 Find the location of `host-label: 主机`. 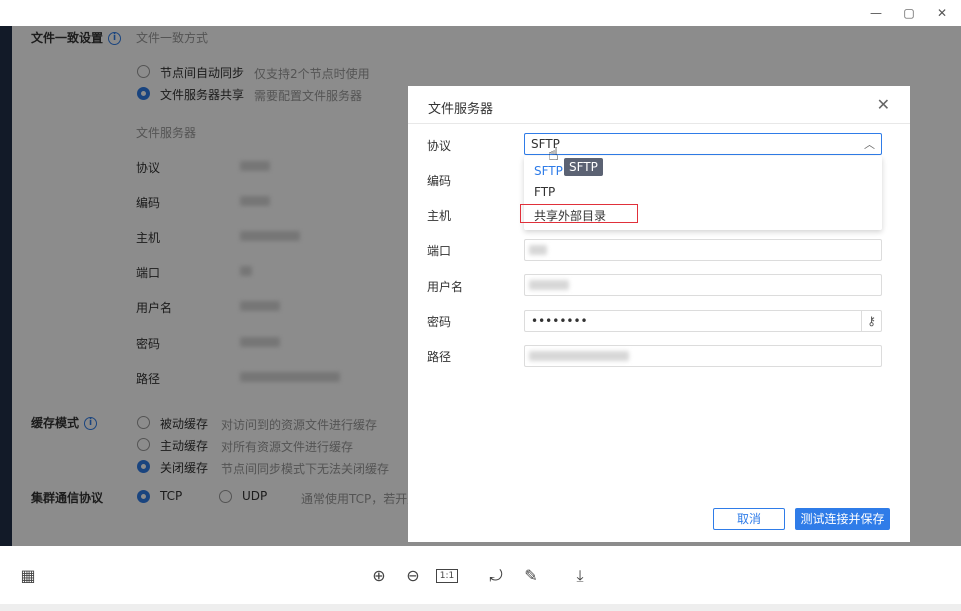

host-label: 主机 is located at coordinates (439, 216).